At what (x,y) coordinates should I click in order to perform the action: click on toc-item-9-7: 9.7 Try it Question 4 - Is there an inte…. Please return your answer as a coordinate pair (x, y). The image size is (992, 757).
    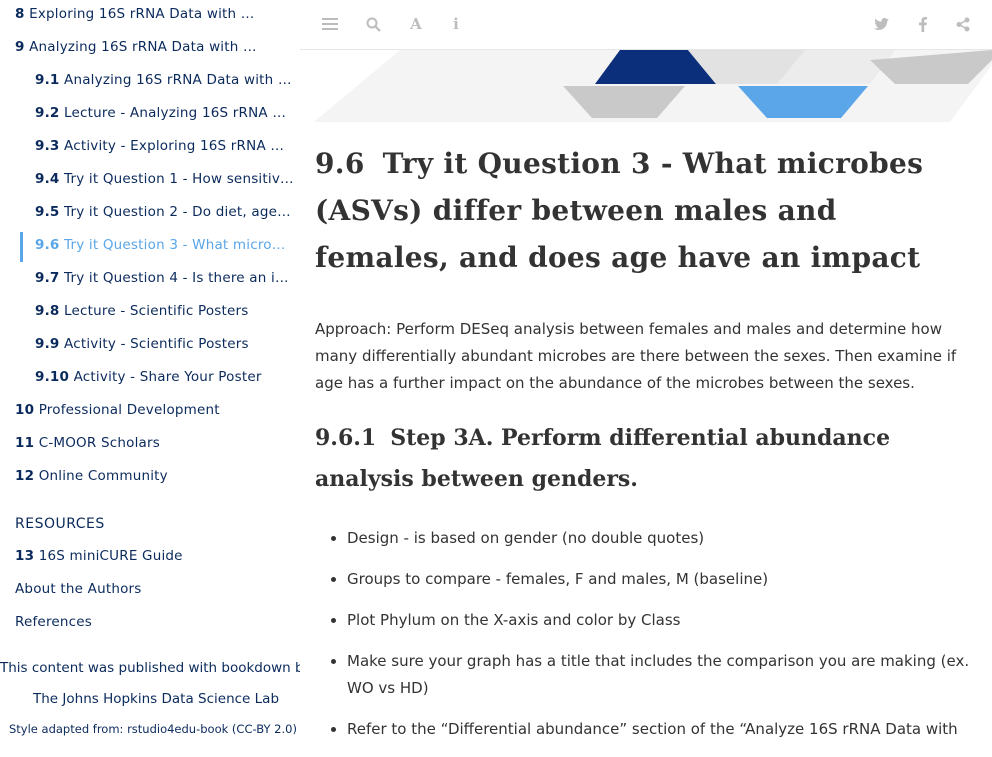
    Looking at the image, I should click on (150, 283).